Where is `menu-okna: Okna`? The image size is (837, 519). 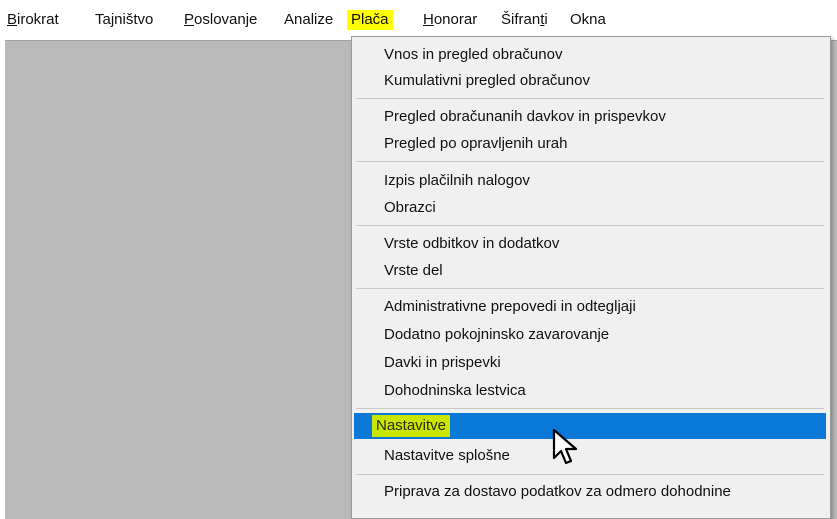
menu-okna: Okna is located at coordinates (588, 20).